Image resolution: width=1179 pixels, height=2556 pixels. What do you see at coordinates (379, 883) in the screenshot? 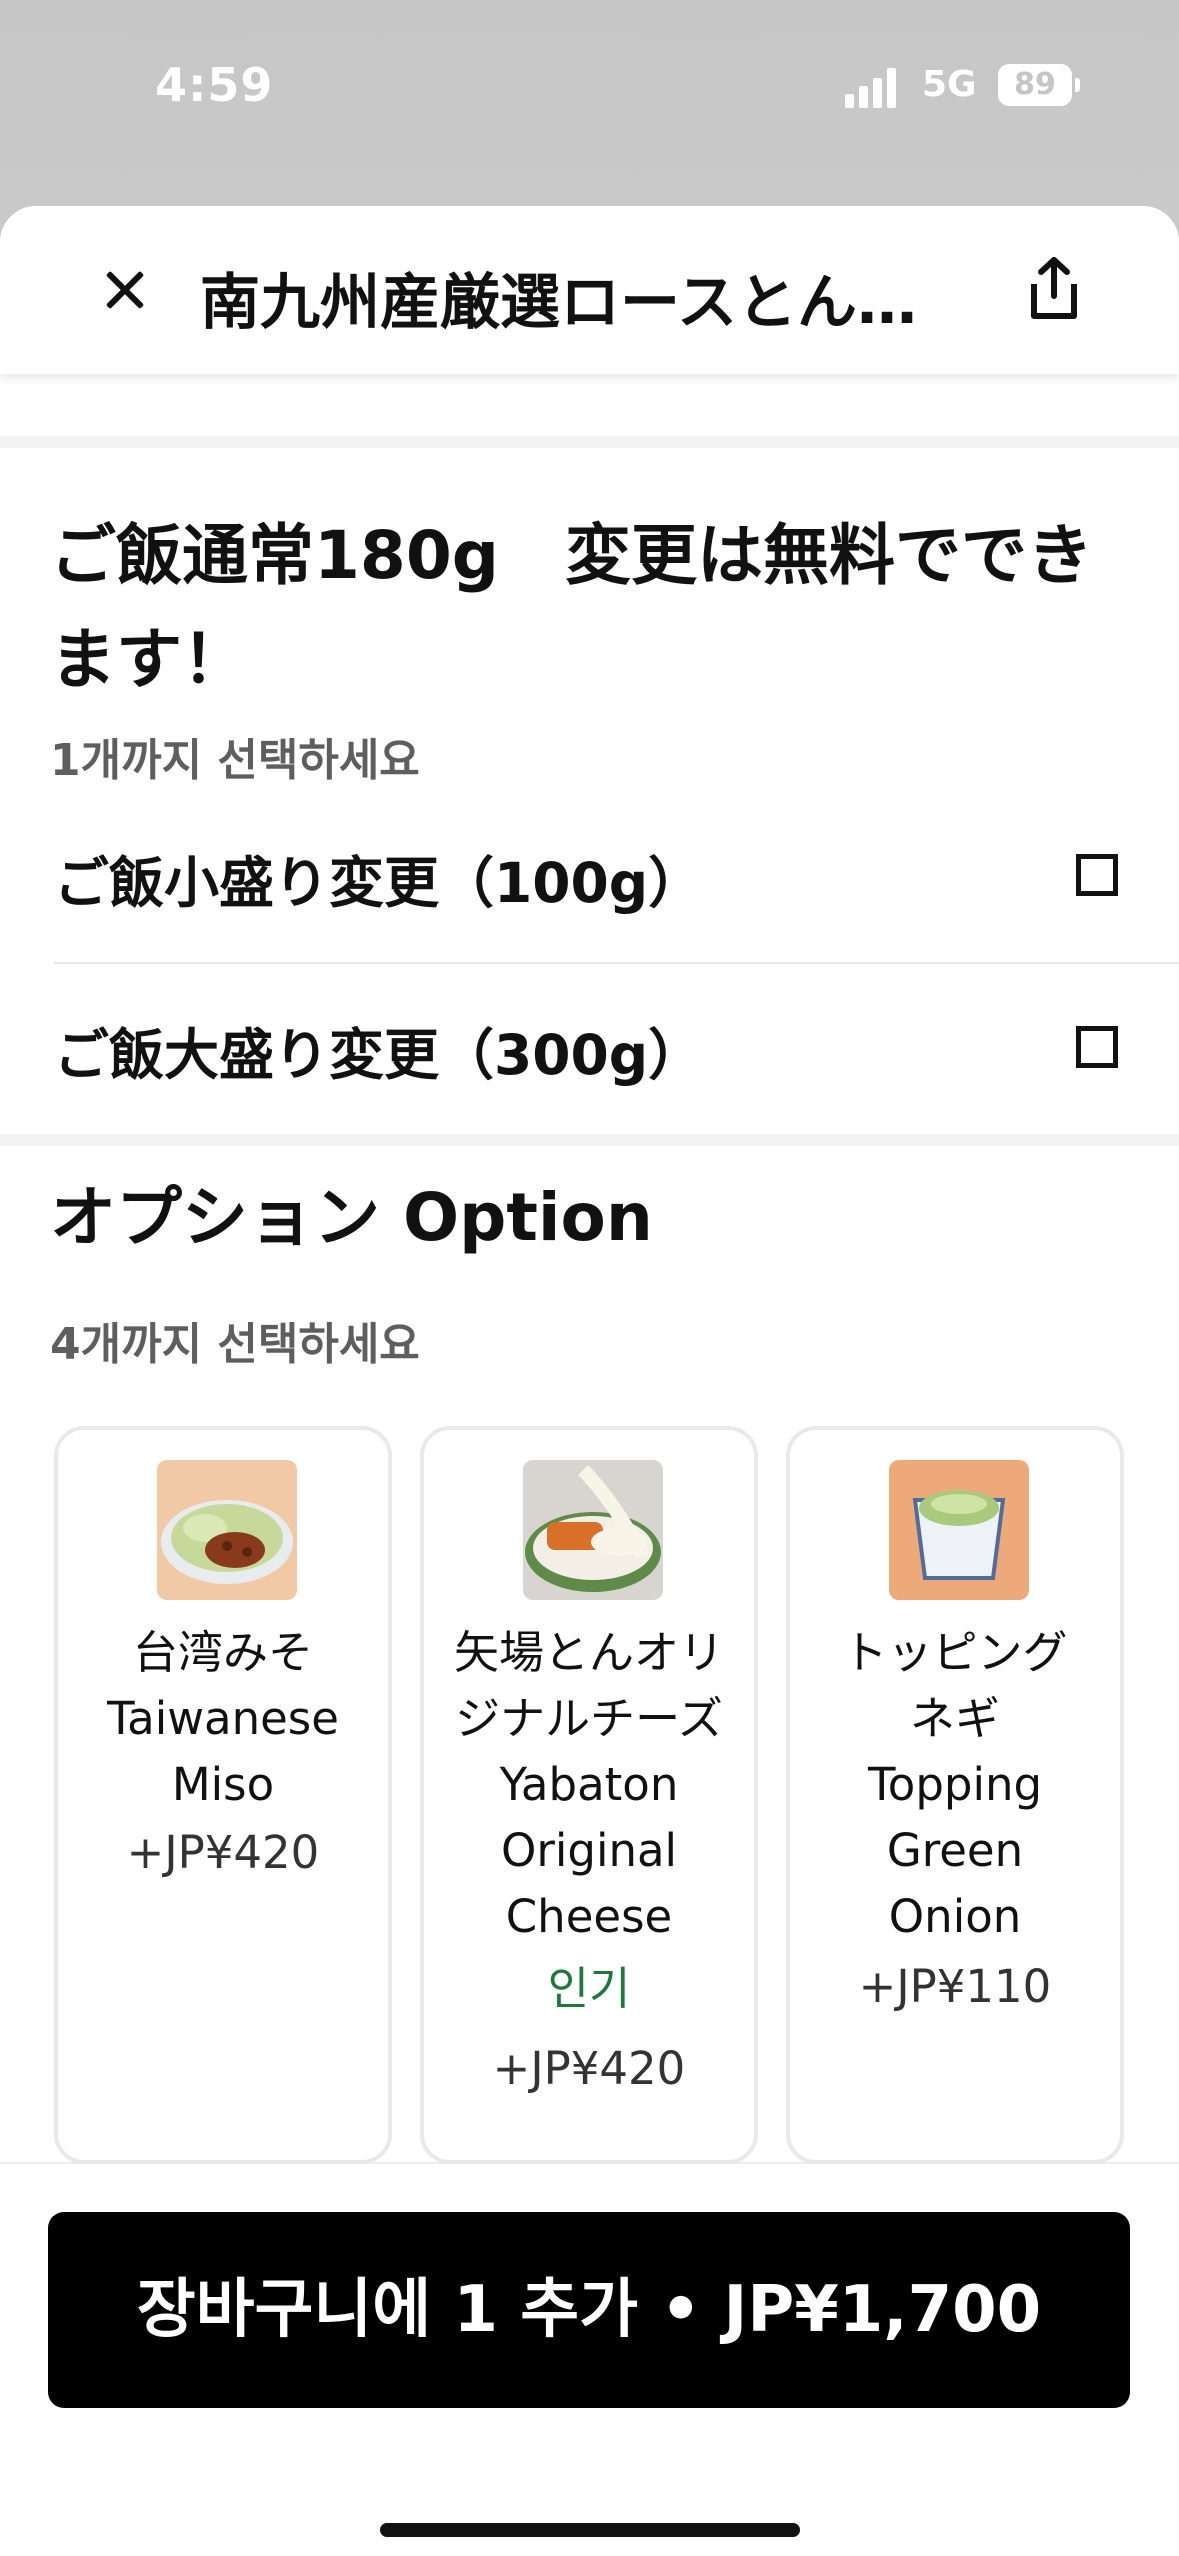
I see `option-label: ご飯小盛り変更（100g）` at bounding box center [379, 883].